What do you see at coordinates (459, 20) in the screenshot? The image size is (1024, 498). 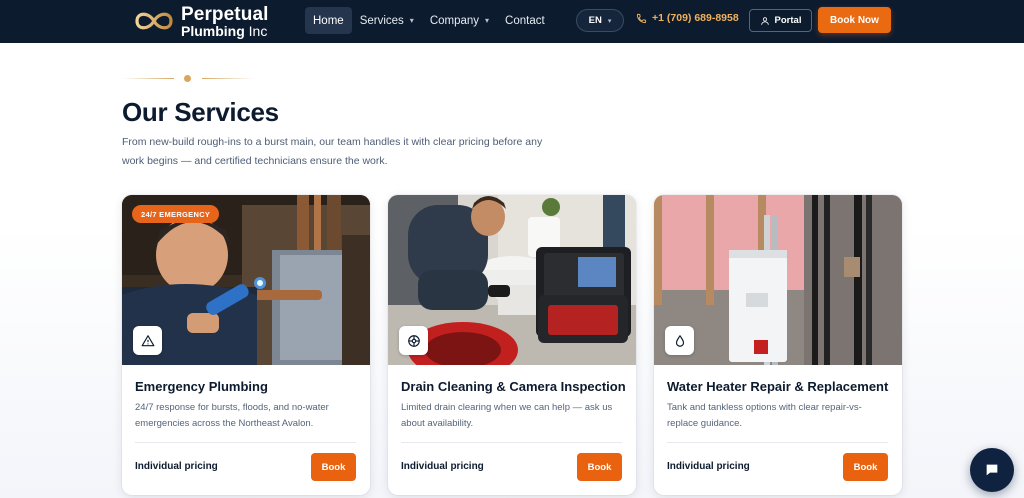 I see `nav-item-company: Company ▾` at bounding box center [459, 20].